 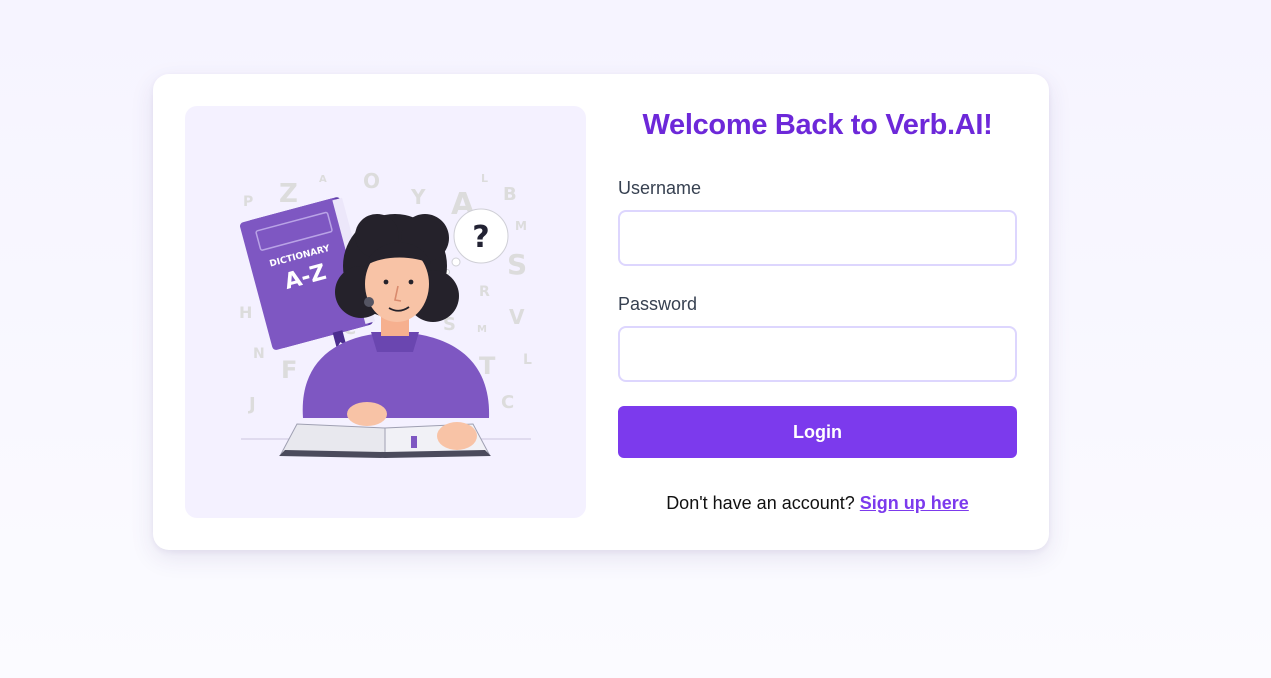 What do you see at coordinates (658, 304) in the screenshot?
I see `password-label: Password` at bounding box center [658, 304].